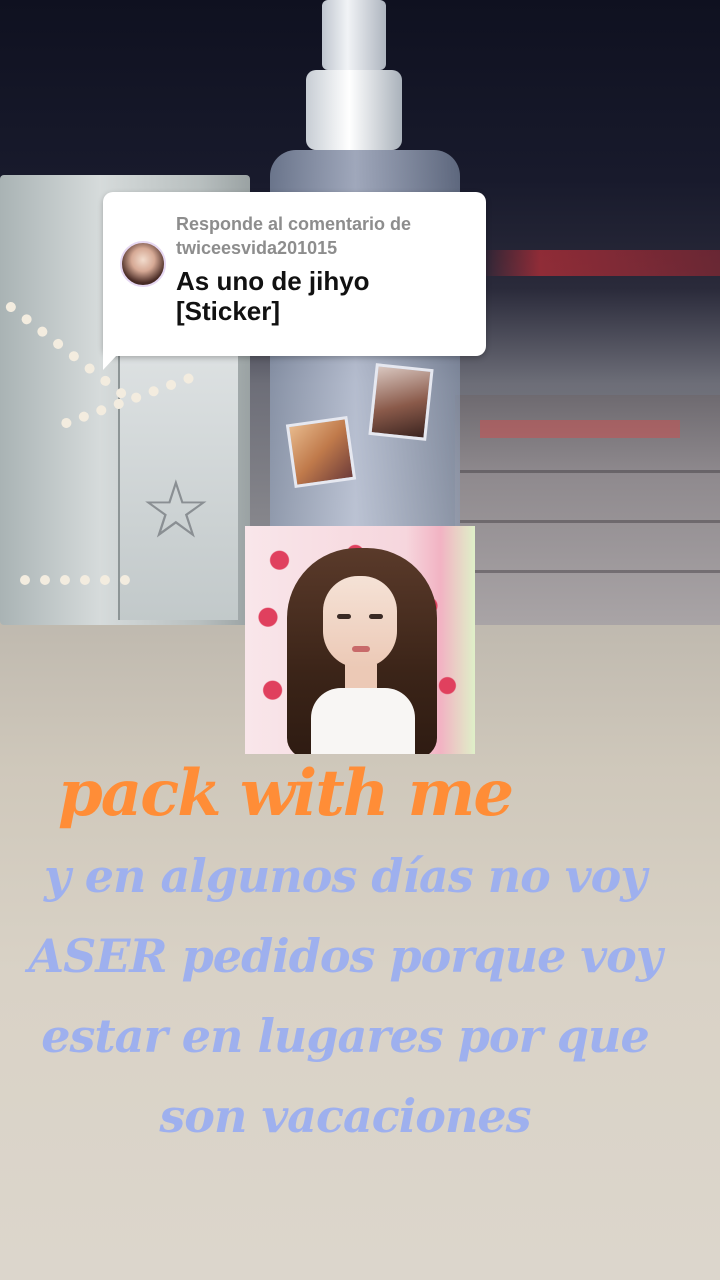  Describe the element at coordinates (286, 793) in the screenshot. I see `caption-title-text: pack with me` at that location.